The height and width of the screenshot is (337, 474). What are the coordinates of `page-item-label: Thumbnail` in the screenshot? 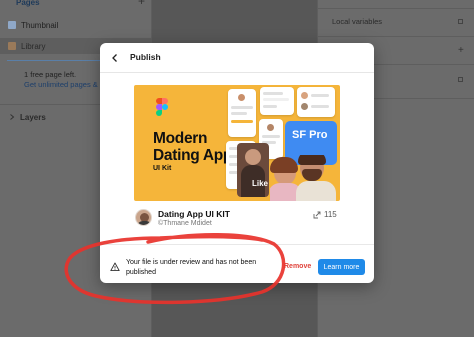 It's located at (40, 25).